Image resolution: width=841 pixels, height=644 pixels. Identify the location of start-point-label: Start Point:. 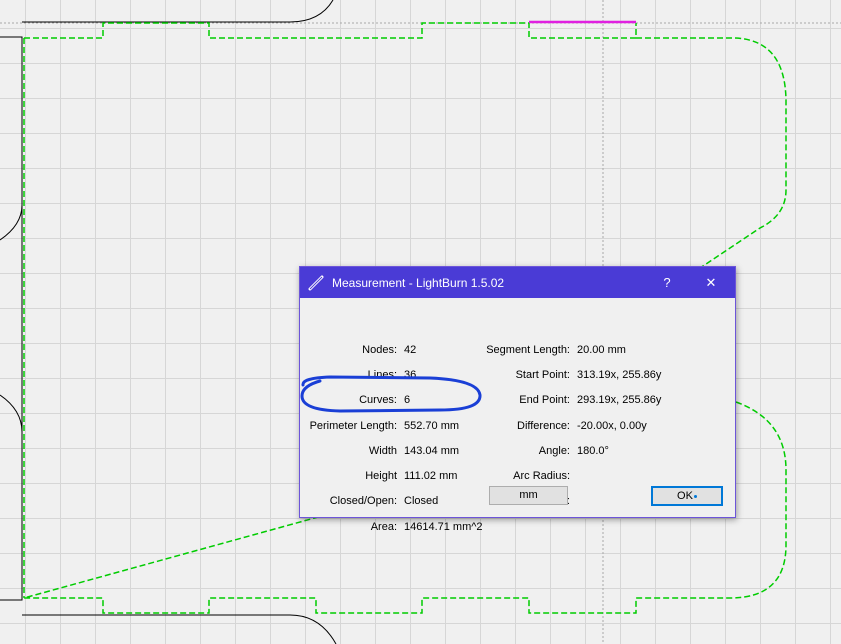
(542, 375).